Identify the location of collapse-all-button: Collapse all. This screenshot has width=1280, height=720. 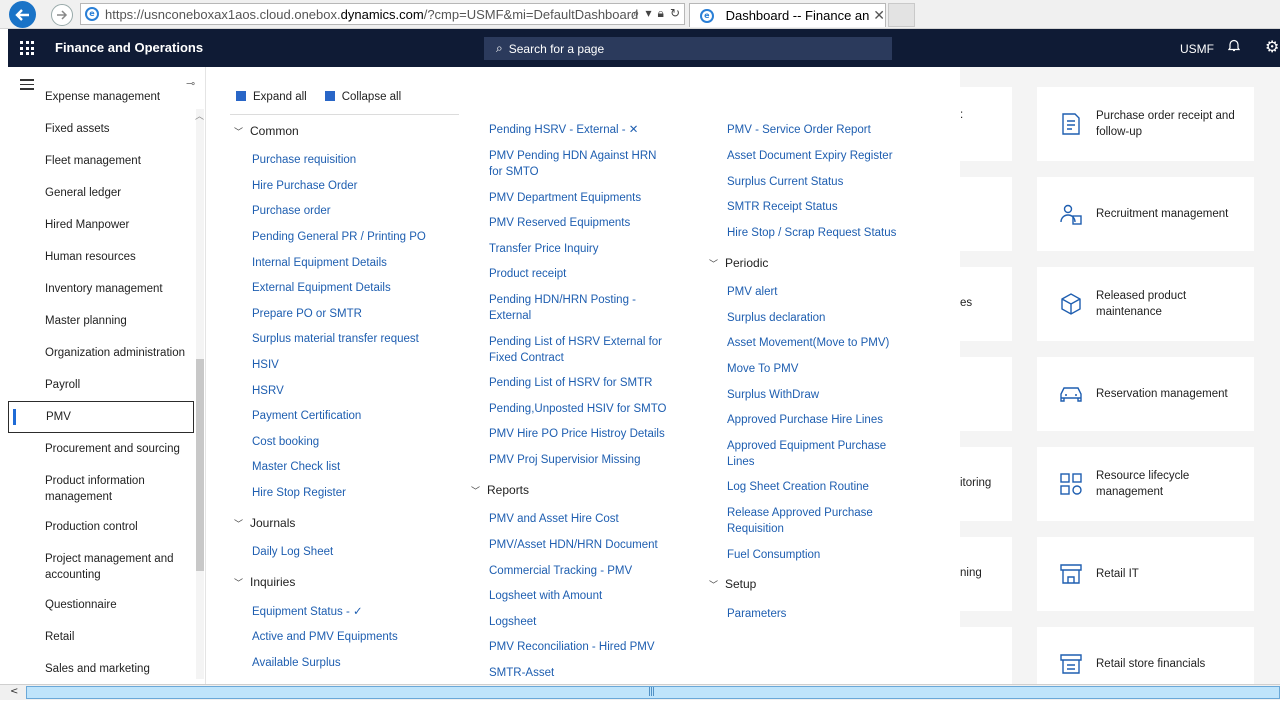
(362, 96).